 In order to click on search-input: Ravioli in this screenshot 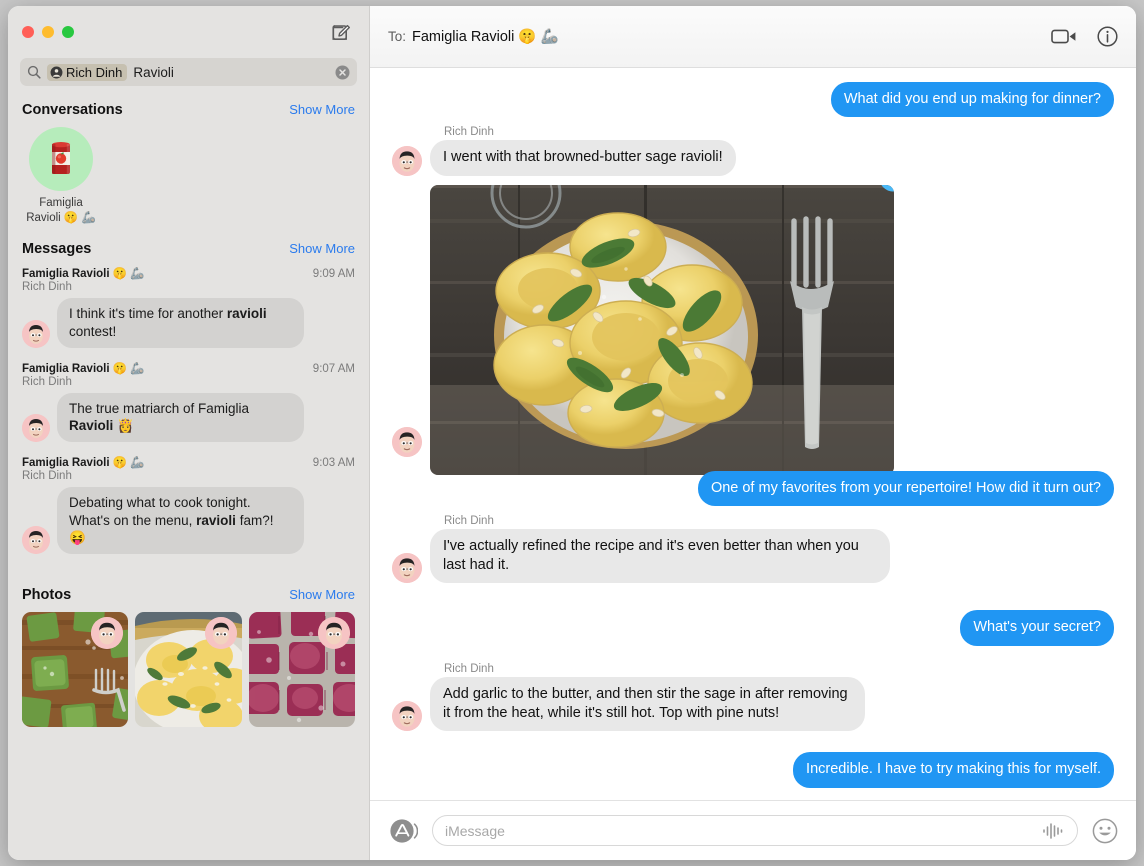, I will do `click(231, 72)`.